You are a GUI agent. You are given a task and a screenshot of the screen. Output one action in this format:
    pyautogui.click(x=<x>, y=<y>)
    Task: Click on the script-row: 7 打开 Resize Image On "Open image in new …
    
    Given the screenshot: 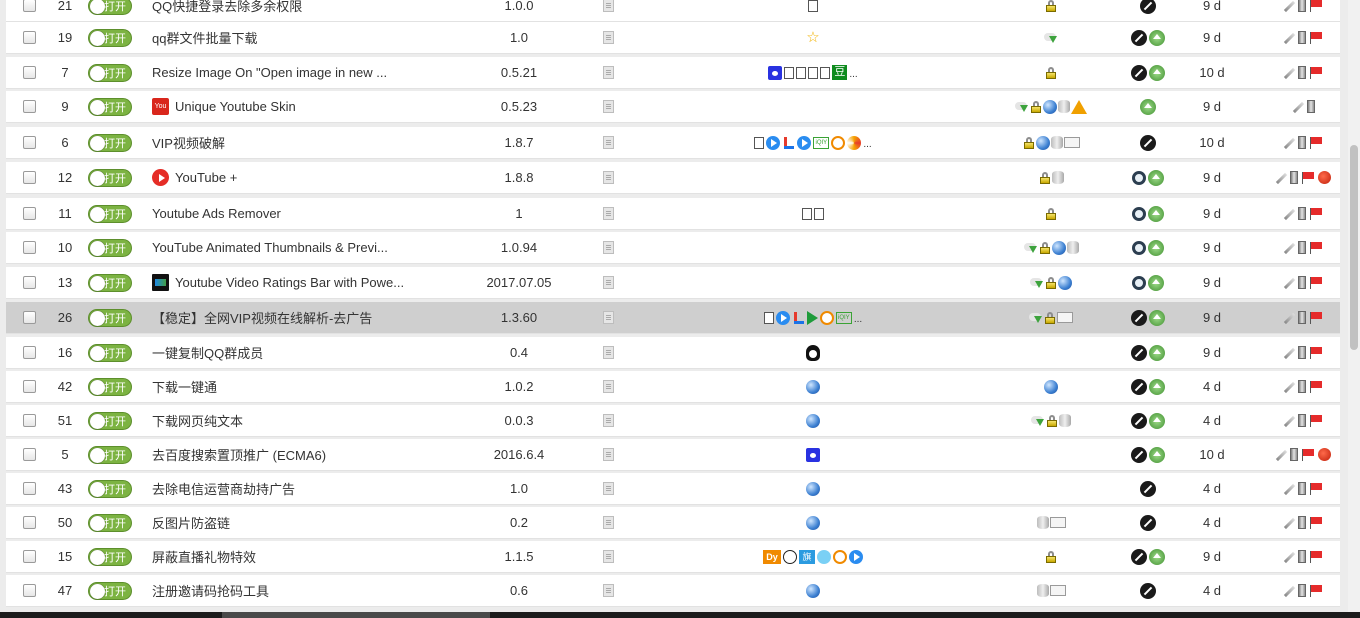 What is the action you would take?
    pyautogui.click(x=673, y=73)
    